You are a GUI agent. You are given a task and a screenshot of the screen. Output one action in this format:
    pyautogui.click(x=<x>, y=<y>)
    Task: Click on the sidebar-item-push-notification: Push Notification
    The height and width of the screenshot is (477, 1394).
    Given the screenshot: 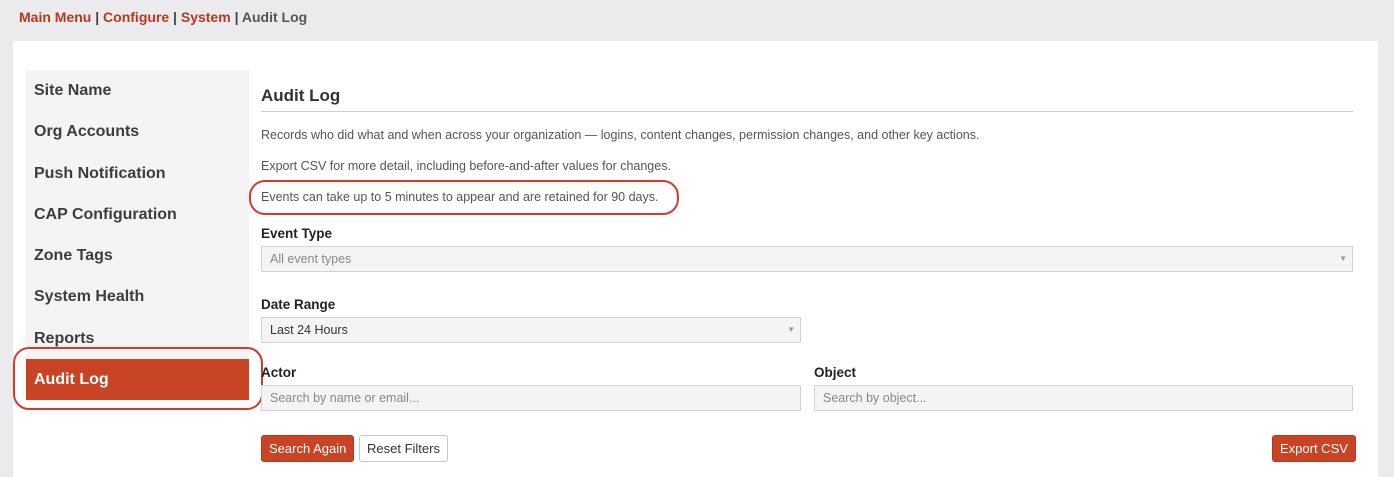 What is the action you would take?
    pyautogui.click(x=137, y=173)
    